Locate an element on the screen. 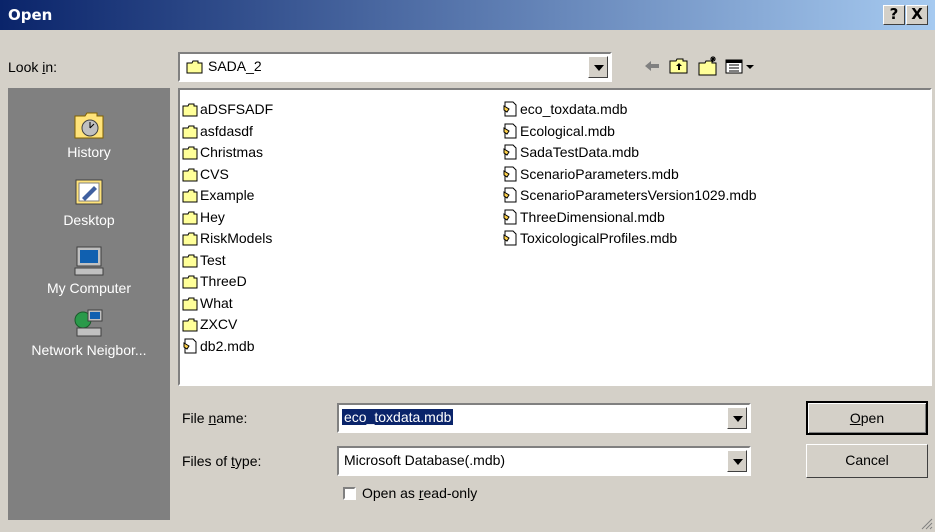 The image size is (935, 532). read-only-checkbox is located at coordinates (349, 493).